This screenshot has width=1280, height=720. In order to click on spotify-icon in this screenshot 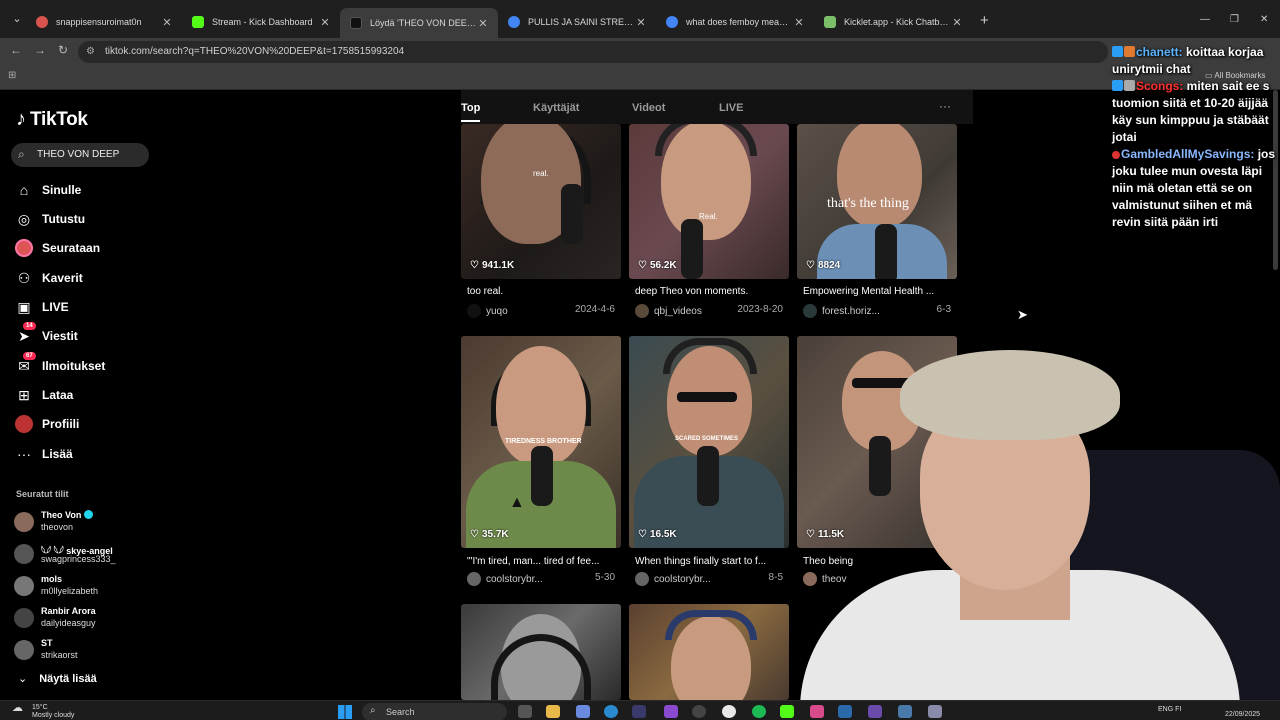, I will do `click(759, 711)`.